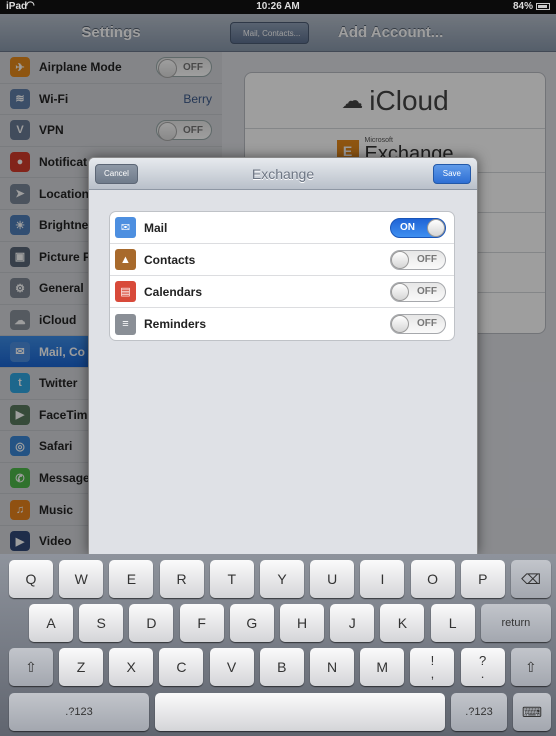  I want to click on key-s: S, so click(101, 623).